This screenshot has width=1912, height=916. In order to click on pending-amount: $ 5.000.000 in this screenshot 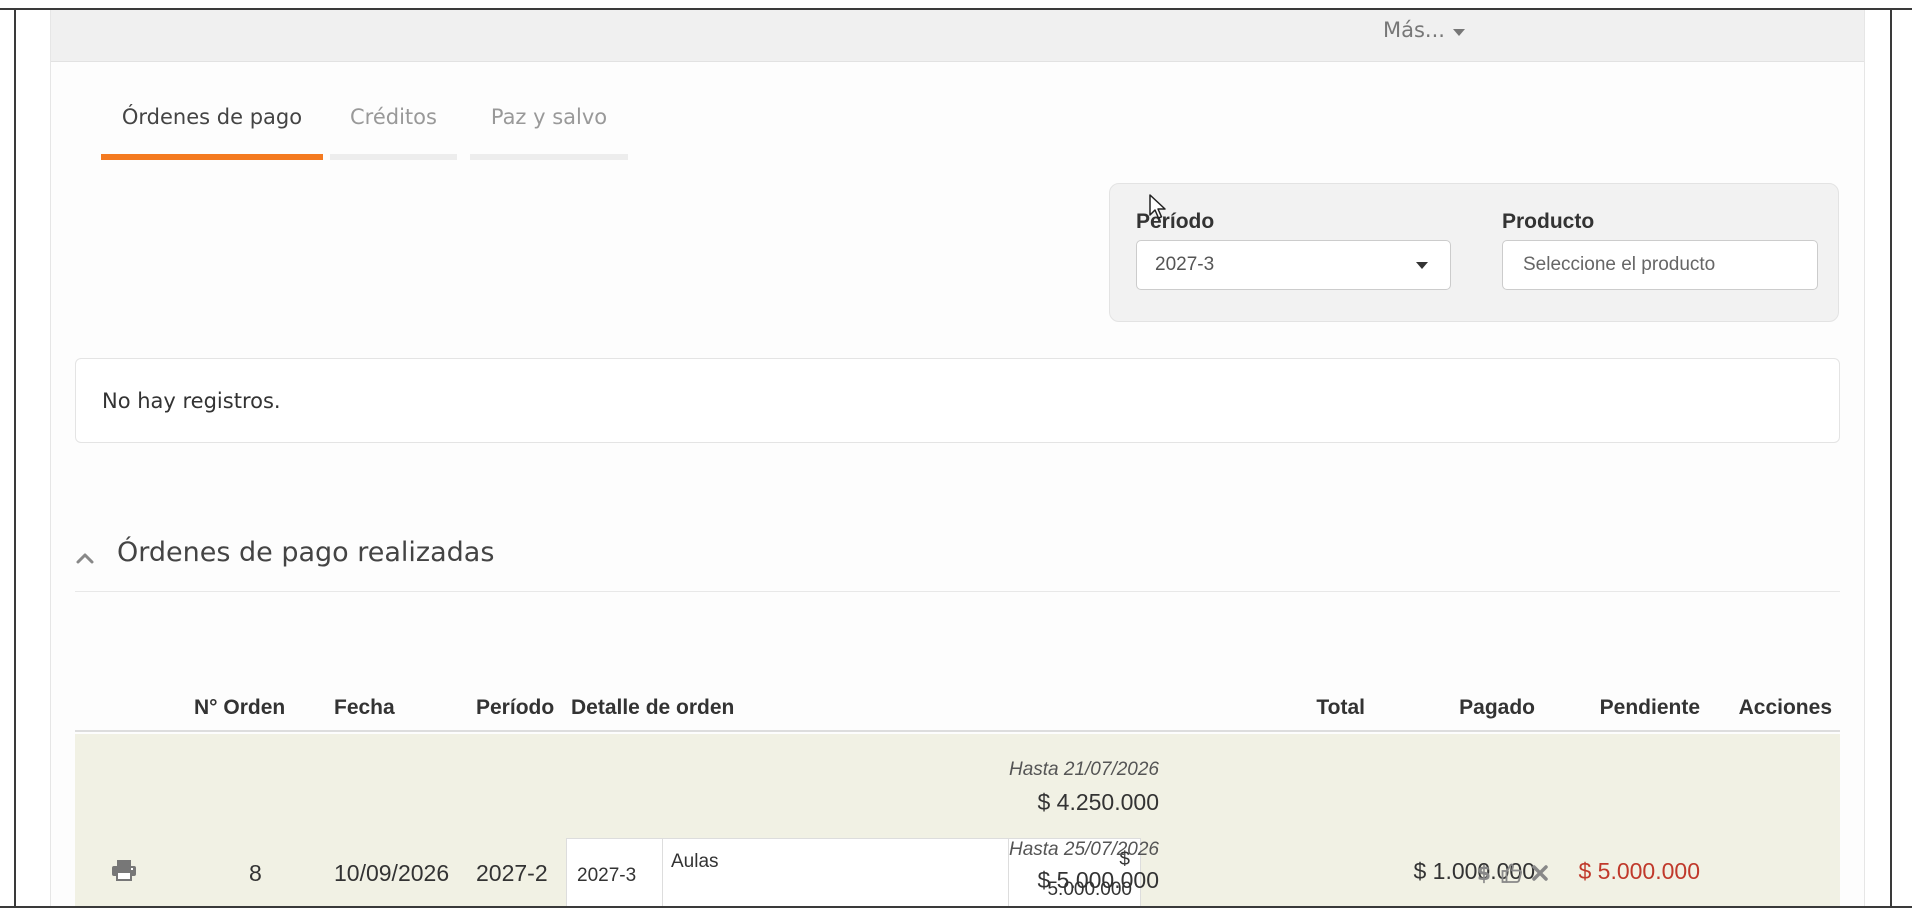, I will do `click(1639, 871)`.